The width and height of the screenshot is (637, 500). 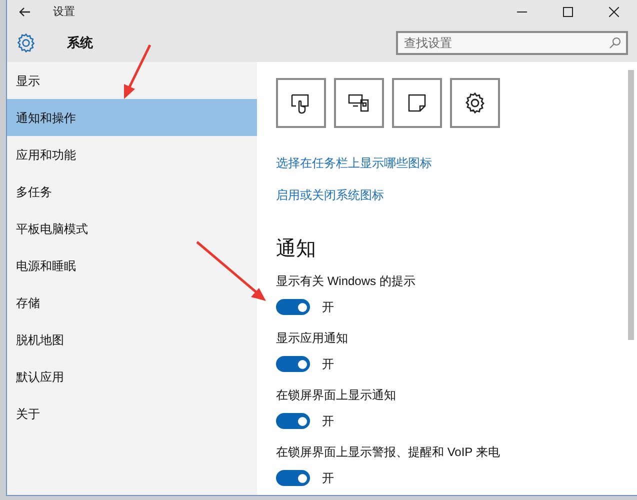 I want to click on sidebar-item: 显示, so click(x=132, y=80).